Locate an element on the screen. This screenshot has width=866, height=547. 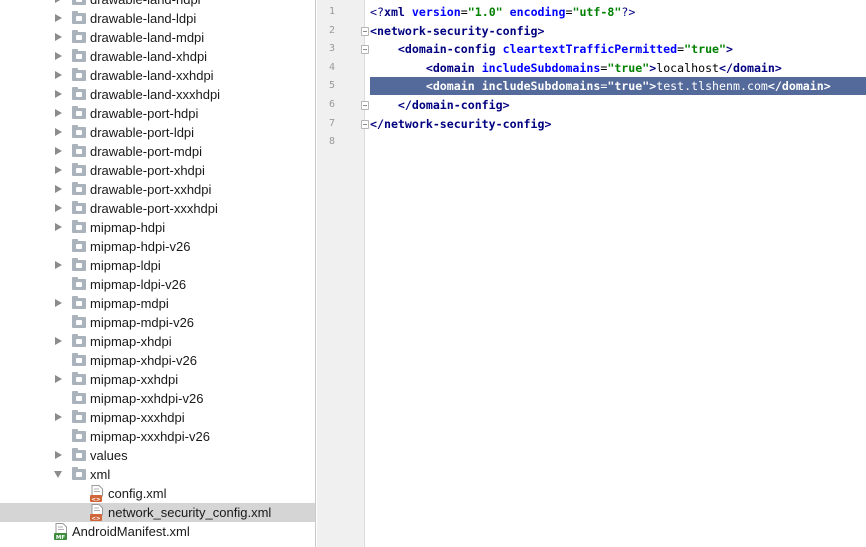
tree-item-drawable-port-xhdpi: drawable-port-xhdpi is located at coordinates (157, 170).